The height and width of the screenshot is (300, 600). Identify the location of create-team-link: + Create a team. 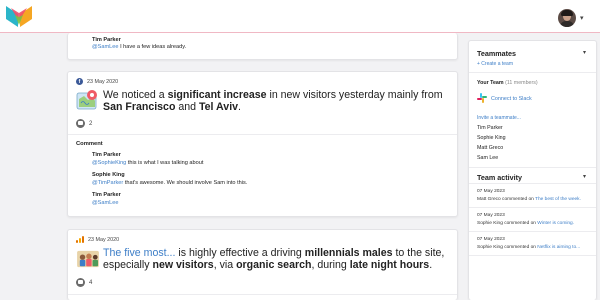
(495, 64).